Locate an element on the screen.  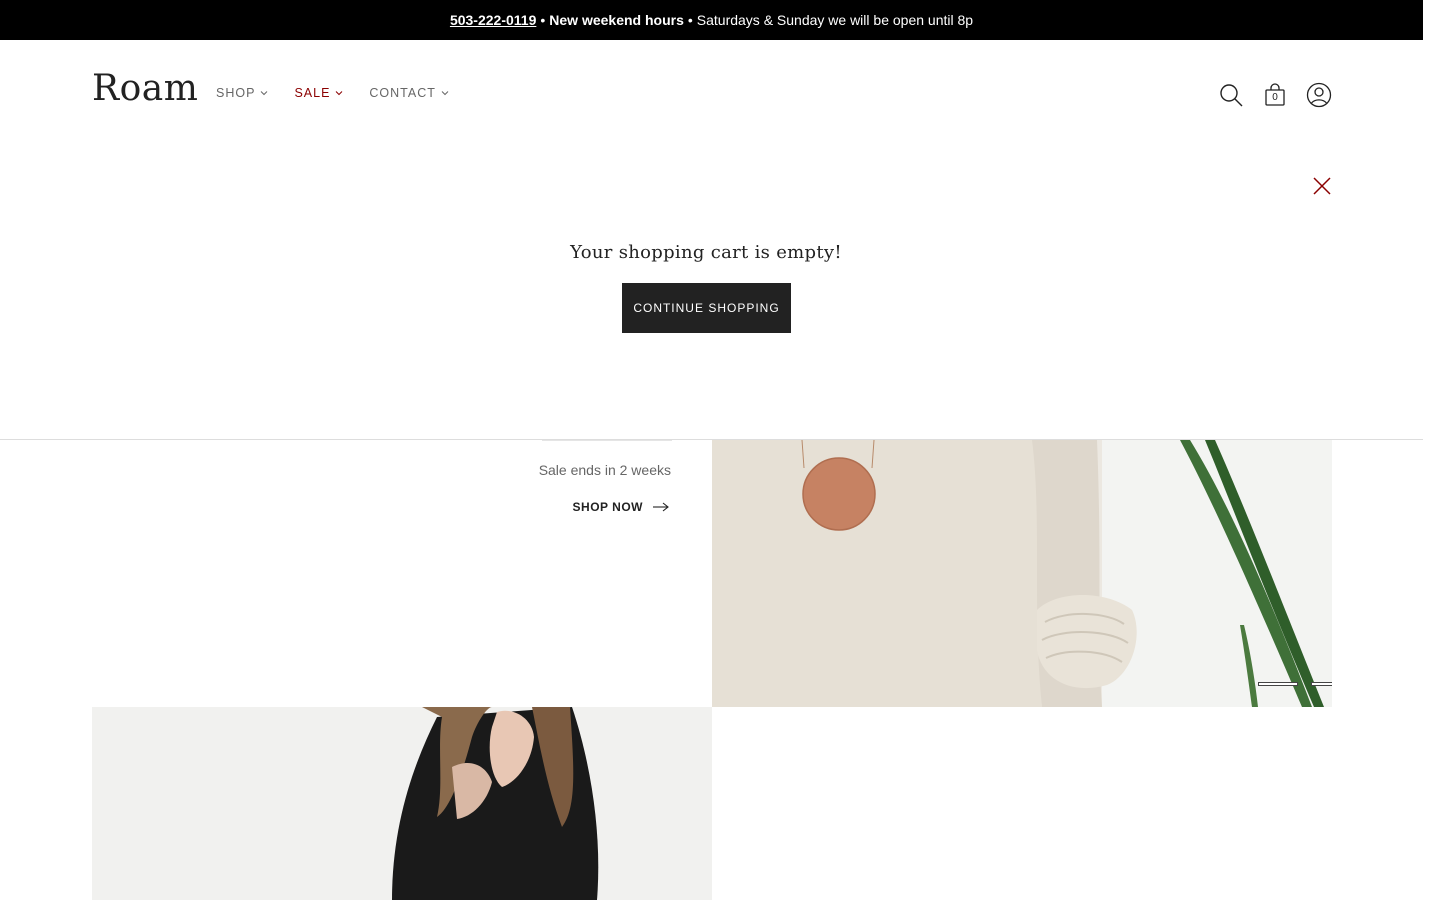
nav-item-label: CONTACT is located at coordinates (402, 93).